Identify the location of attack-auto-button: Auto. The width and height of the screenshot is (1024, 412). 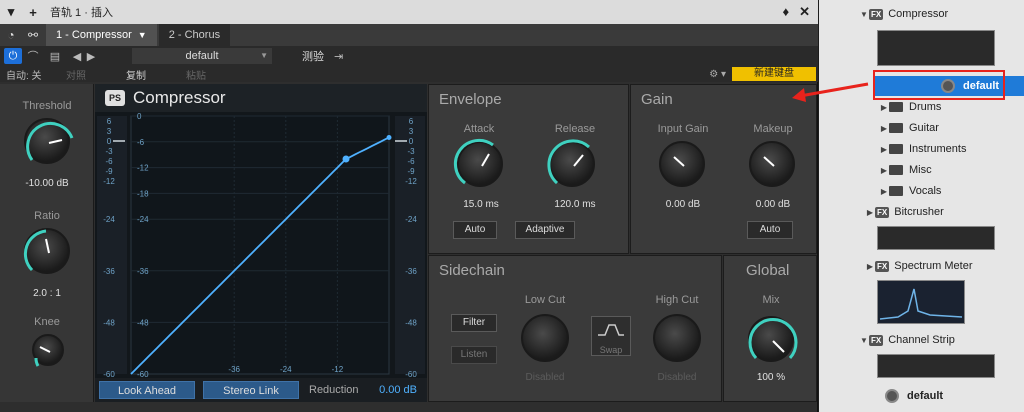
(475, 230).